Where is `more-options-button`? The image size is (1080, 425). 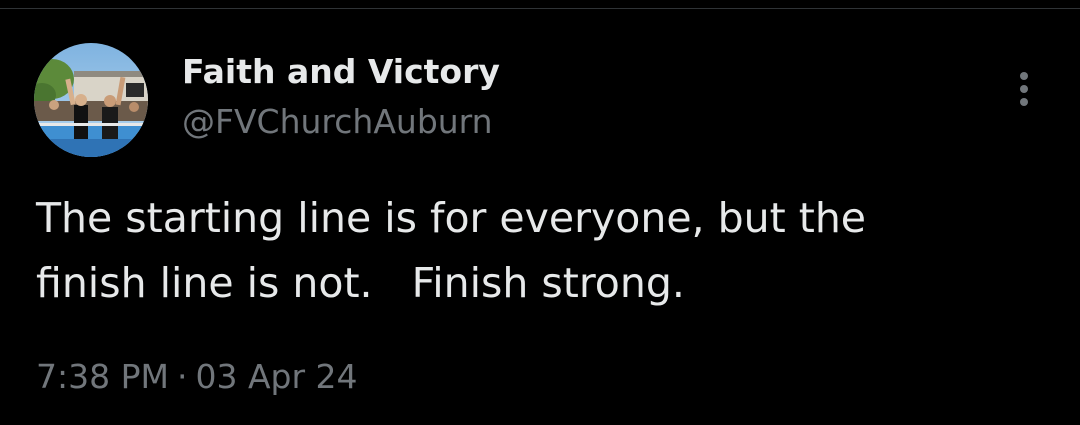
more-options-button is located at coordinates (1024, 89).